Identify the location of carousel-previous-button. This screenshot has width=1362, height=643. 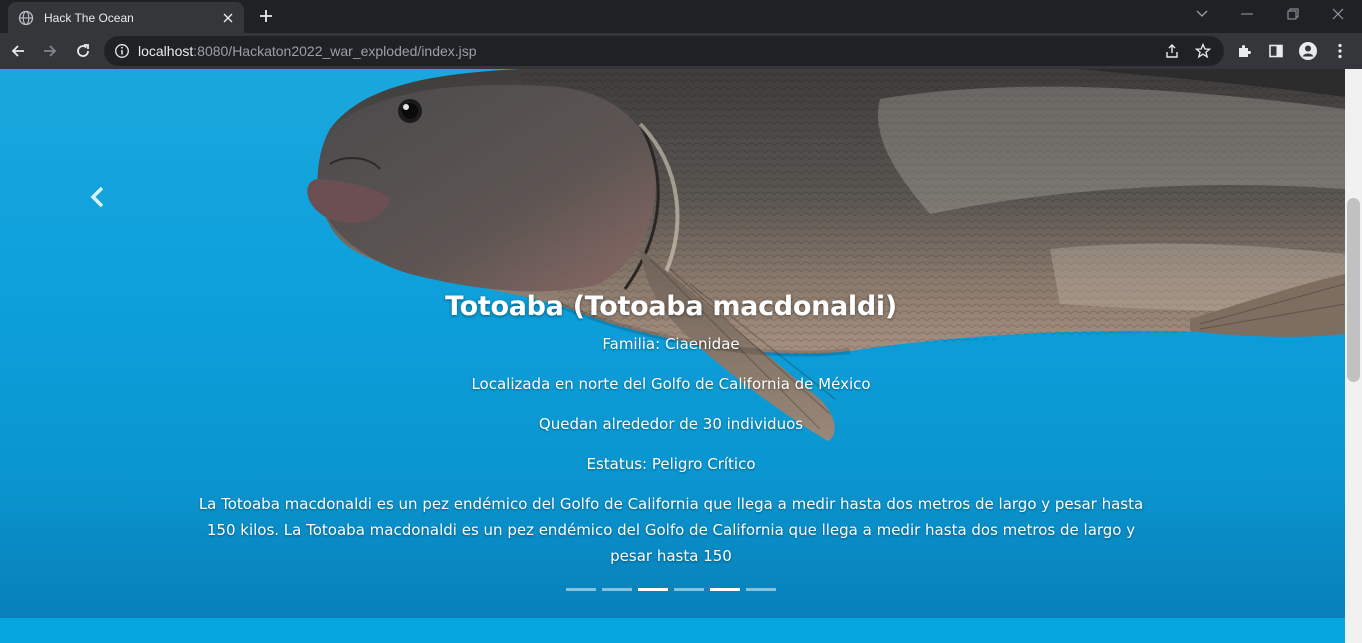
(98, 197).